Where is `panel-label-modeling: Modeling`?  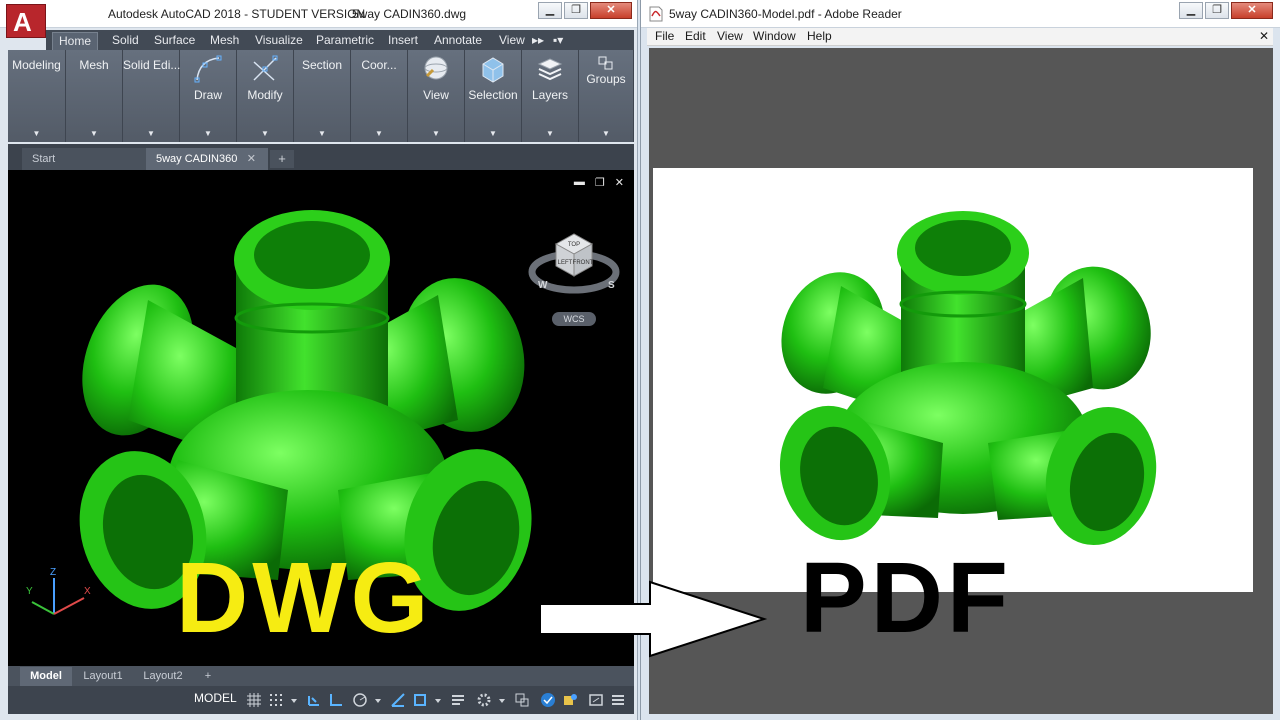
panel-label-modeling: Modeling is located at coordinates (36, 65).